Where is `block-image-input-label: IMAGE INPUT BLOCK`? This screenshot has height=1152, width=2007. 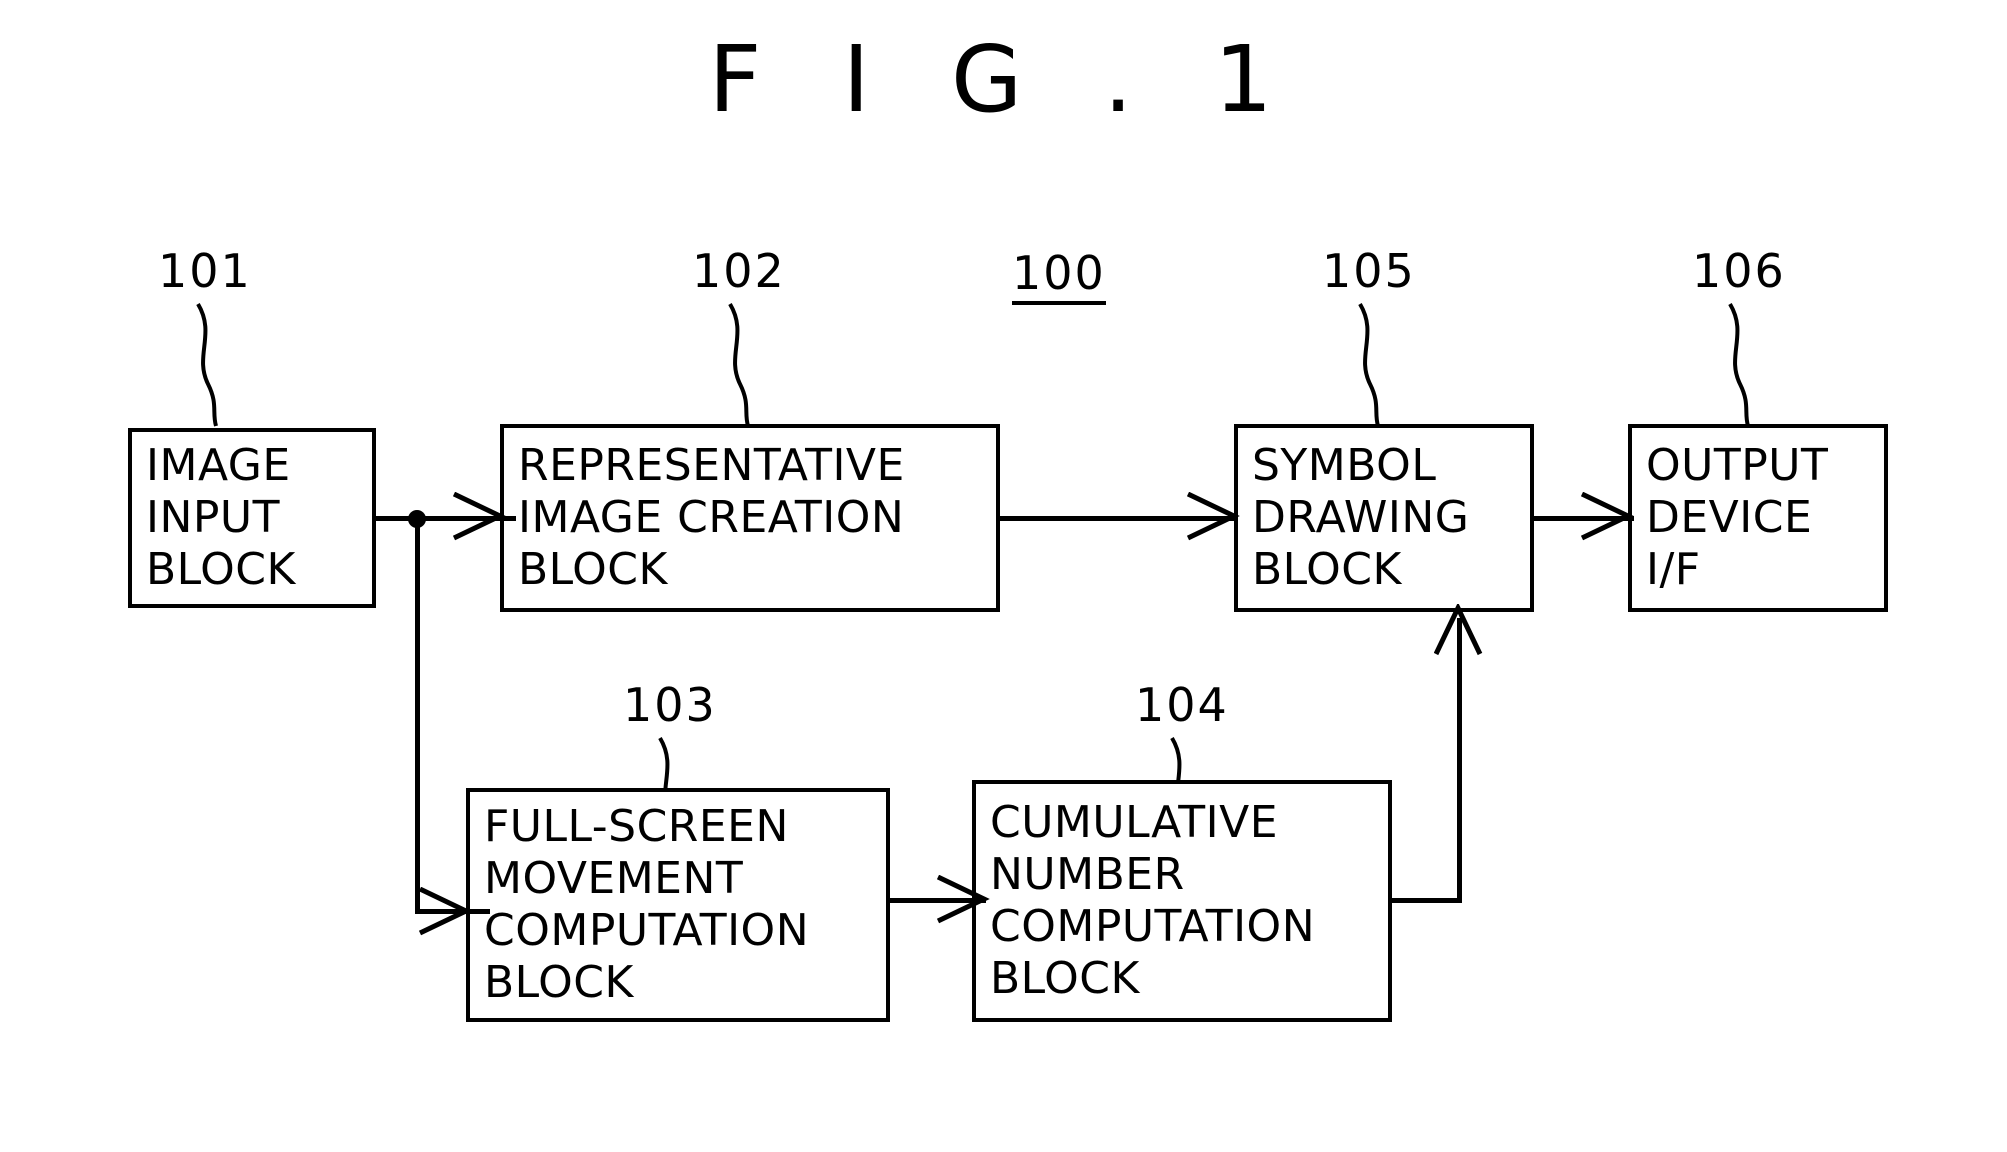 block-image-input-label: IMAGE INPUT BLOCK is located at coordinates (221, 517).